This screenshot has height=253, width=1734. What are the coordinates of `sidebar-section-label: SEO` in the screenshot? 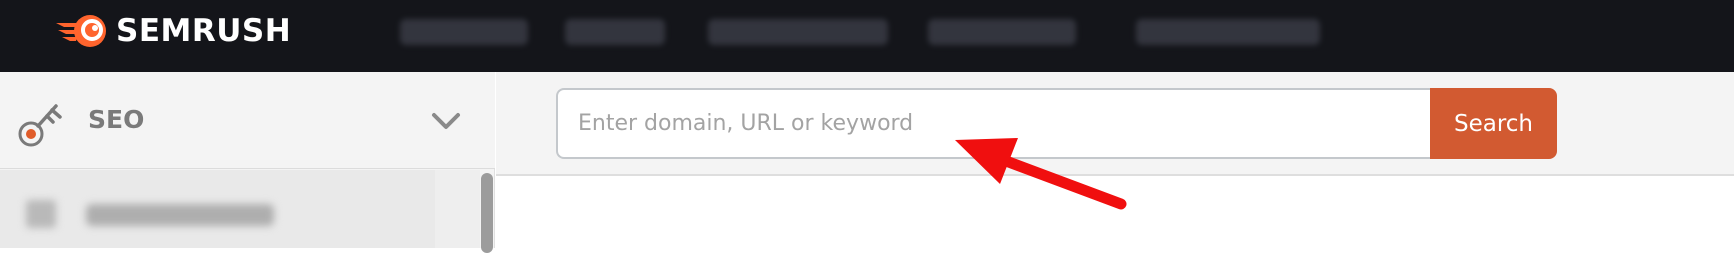 It's located at (116, 119).